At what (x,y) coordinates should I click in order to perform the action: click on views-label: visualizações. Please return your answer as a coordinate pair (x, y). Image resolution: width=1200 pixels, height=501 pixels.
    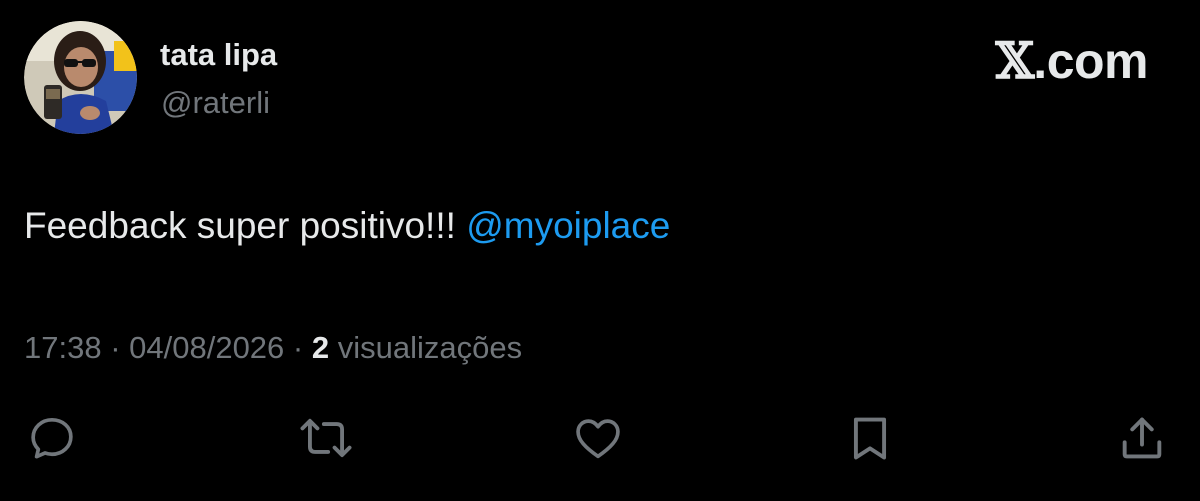
    Looking at the image, I should click on (426, 347).